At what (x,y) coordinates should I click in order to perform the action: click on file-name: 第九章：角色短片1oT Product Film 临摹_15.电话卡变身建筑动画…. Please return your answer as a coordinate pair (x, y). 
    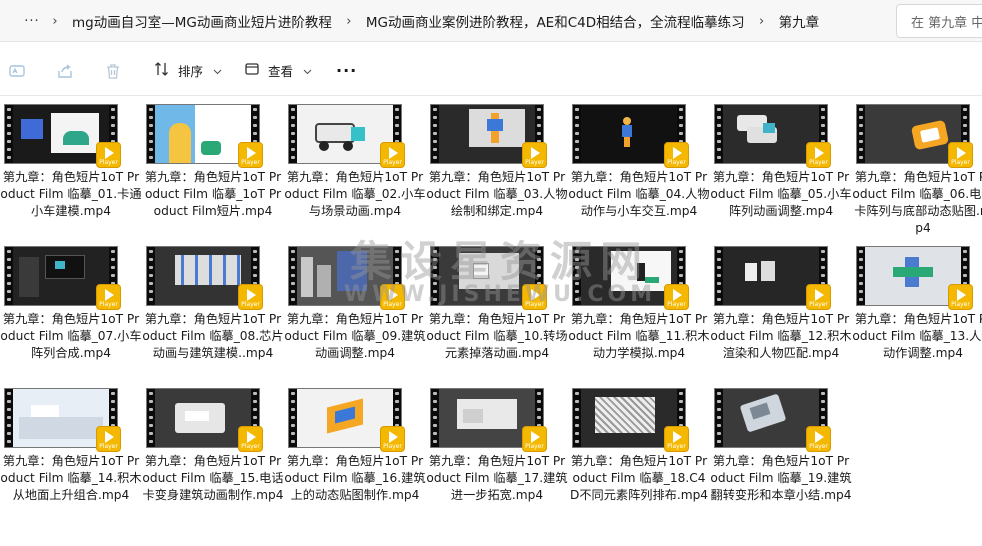
    Looking at the image, I should click on (213, 478).